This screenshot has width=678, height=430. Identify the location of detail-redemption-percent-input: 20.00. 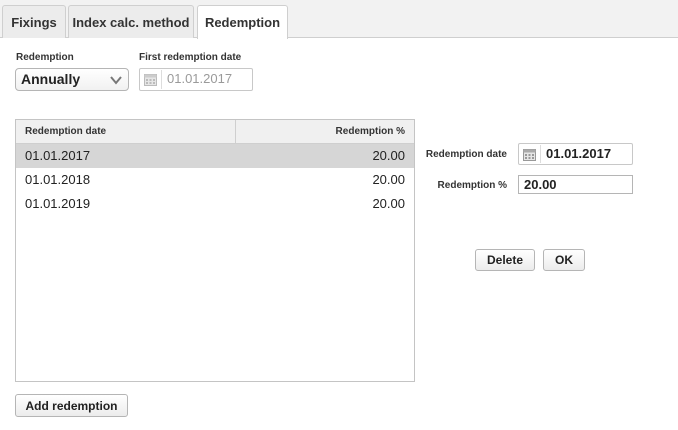
(575, 184).